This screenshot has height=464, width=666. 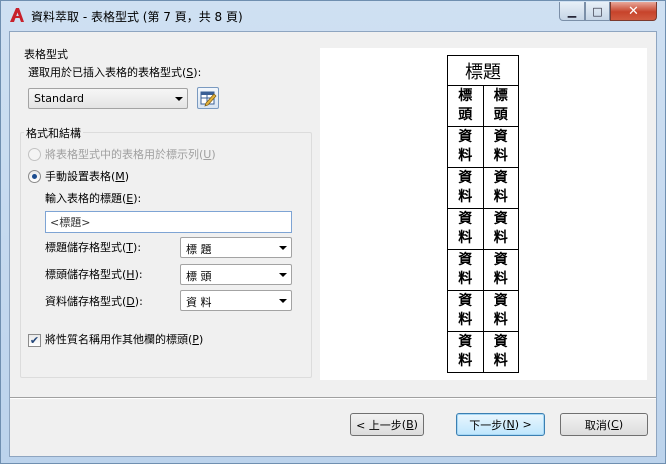 I want to click on property-name-checkbox: ✔, so click(x=34, y=340).